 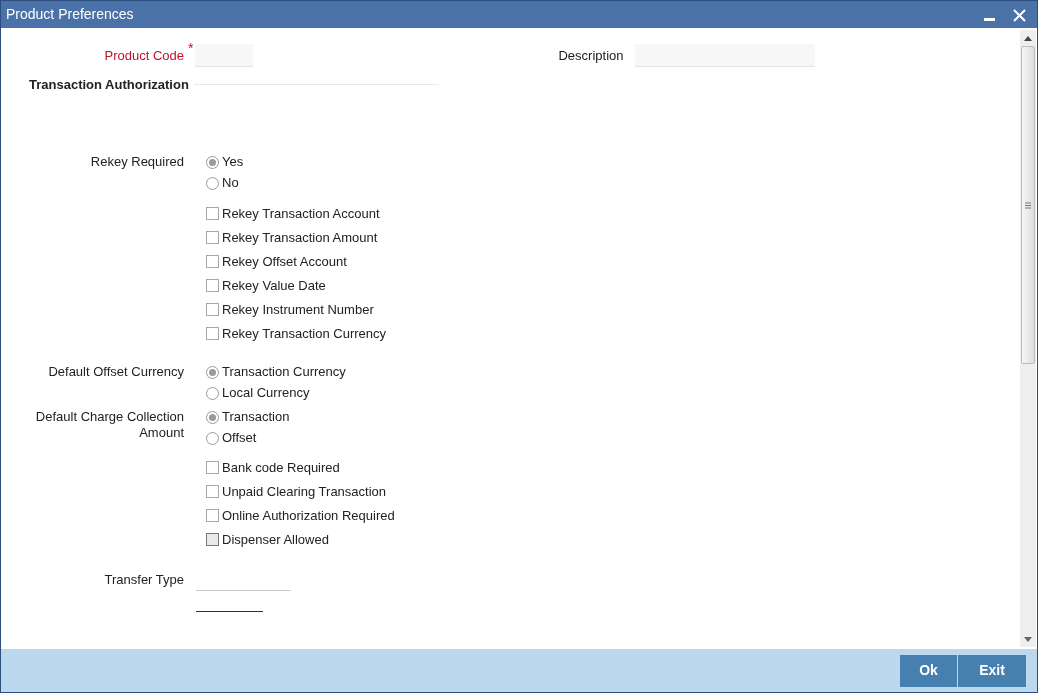 I want to click on checkbox-option: Rekey Value Date, so click(x=613, y=285).